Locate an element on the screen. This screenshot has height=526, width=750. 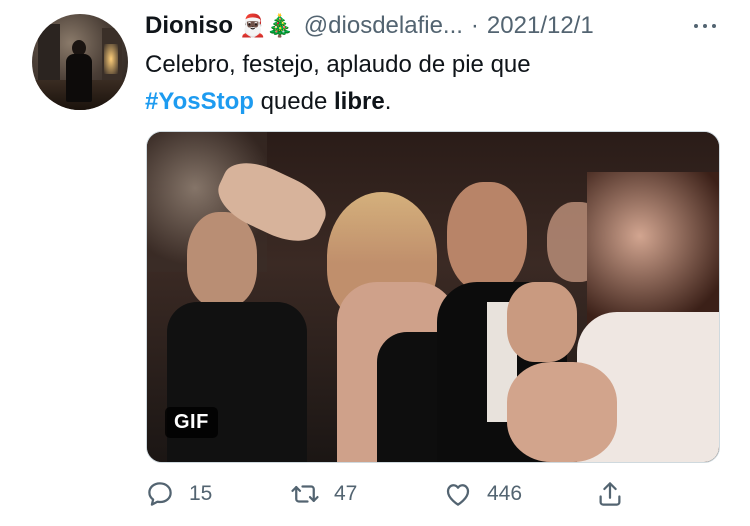
tweet-header: Dioniso 🎅🏿🎄 @diosdelafie... · 2021/12/1 is located at coordinates (369, 26).